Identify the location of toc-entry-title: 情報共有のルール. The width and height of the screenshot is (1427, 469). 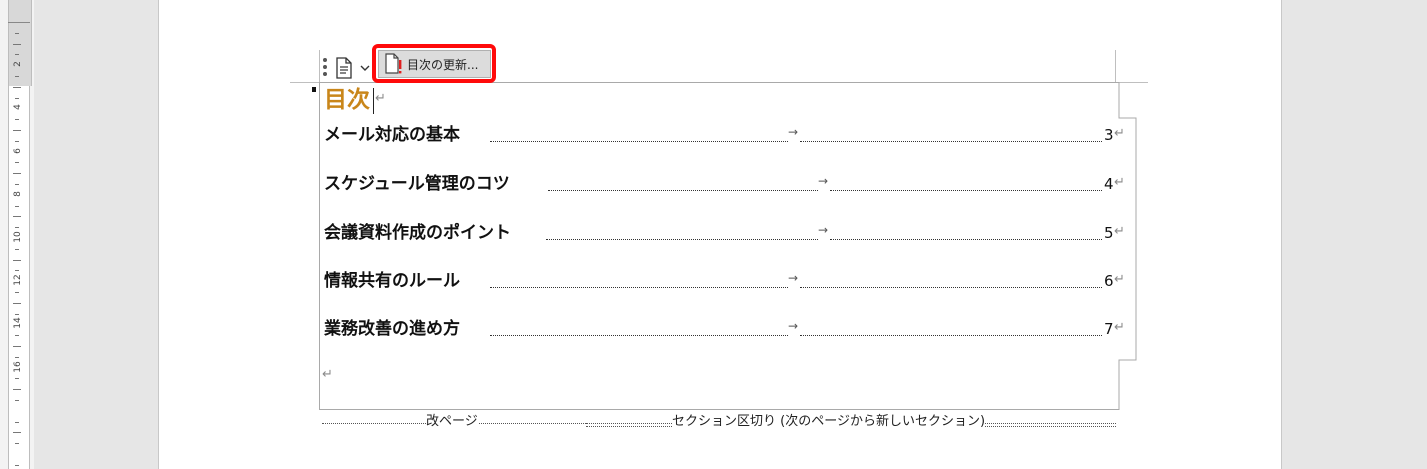
(392, 281).